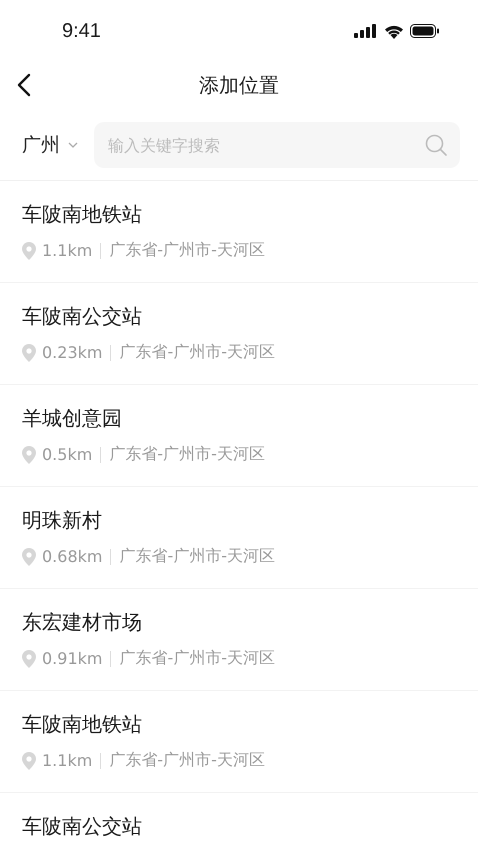  I want to click on place-distance: 0.91km, so click(72, 658).